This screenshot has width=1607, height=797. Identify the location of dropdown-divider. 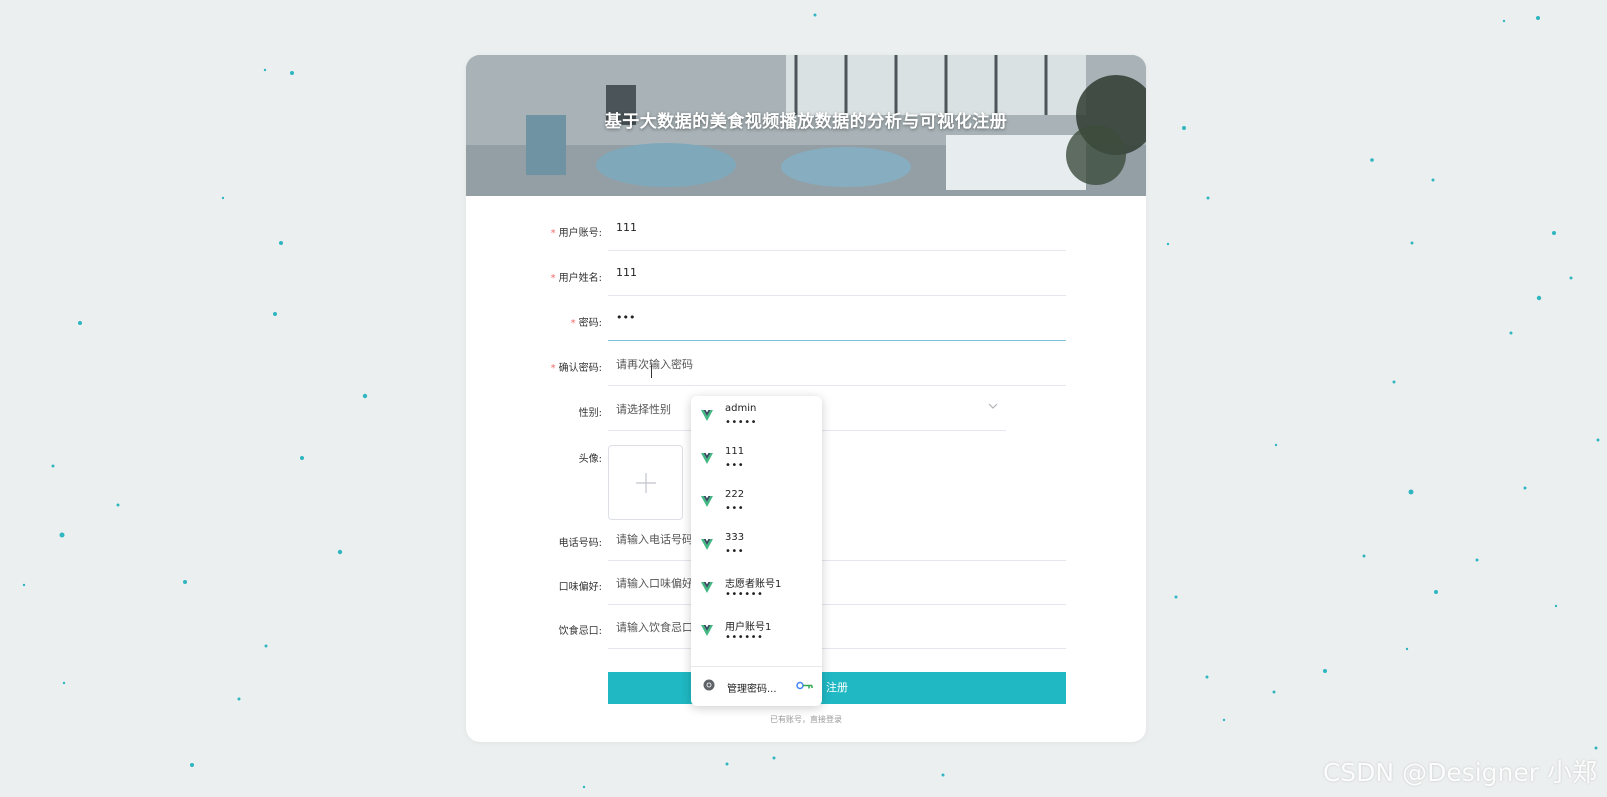
(756, 666).